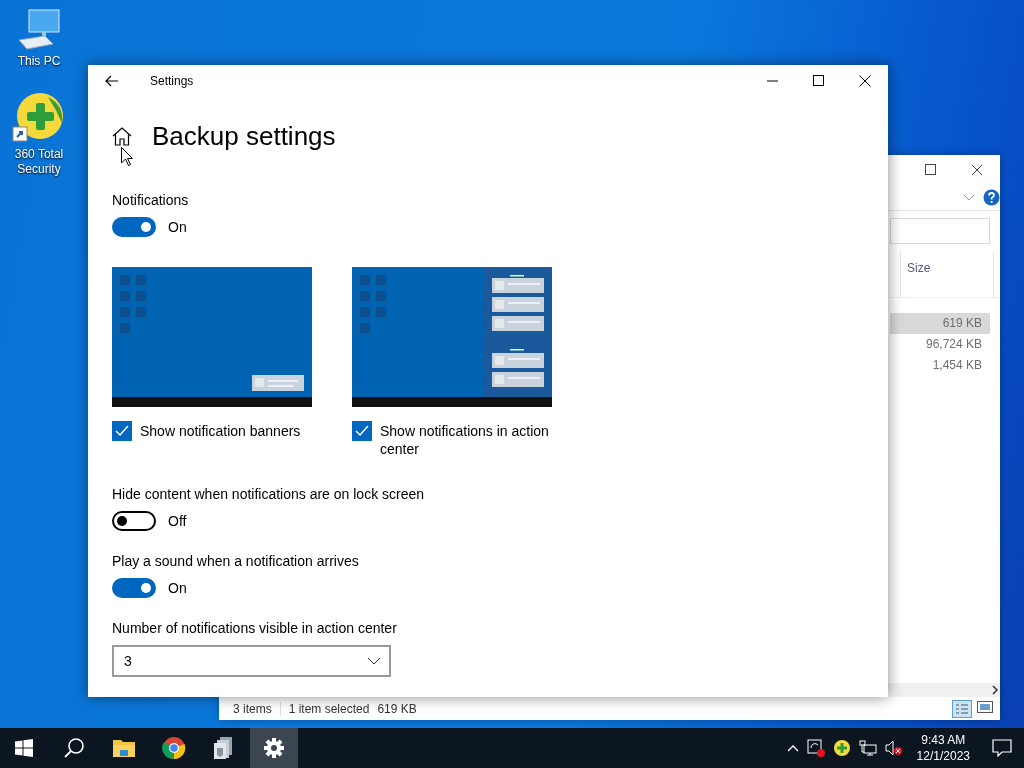  I want to click on scroll-right-icon, so click(995, 690).